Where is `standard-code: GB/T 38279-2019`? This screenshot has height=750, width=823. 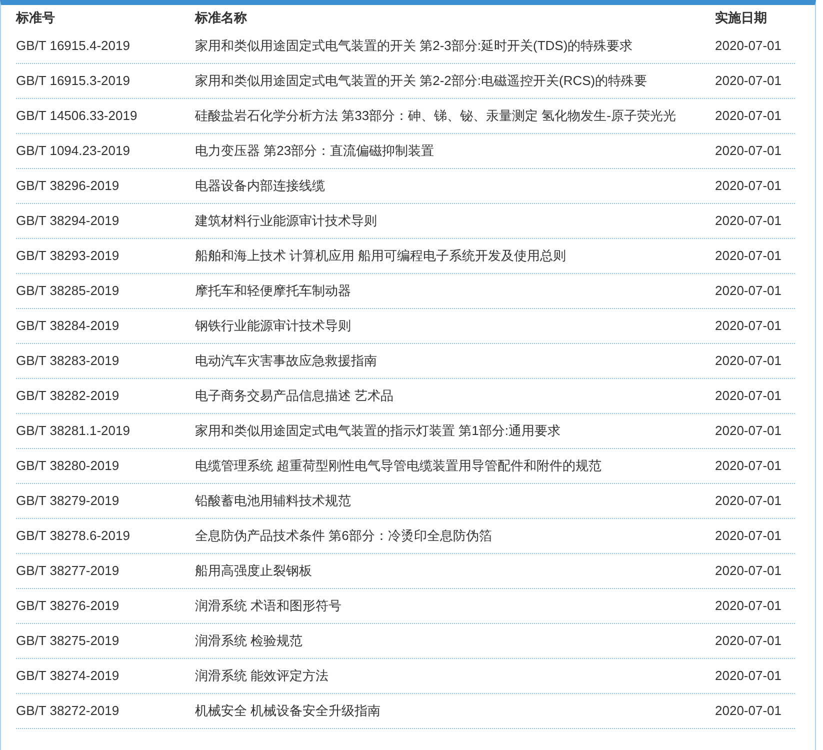 standard-code: GB/T 38279-2019 is located at coordinates (68, 500).